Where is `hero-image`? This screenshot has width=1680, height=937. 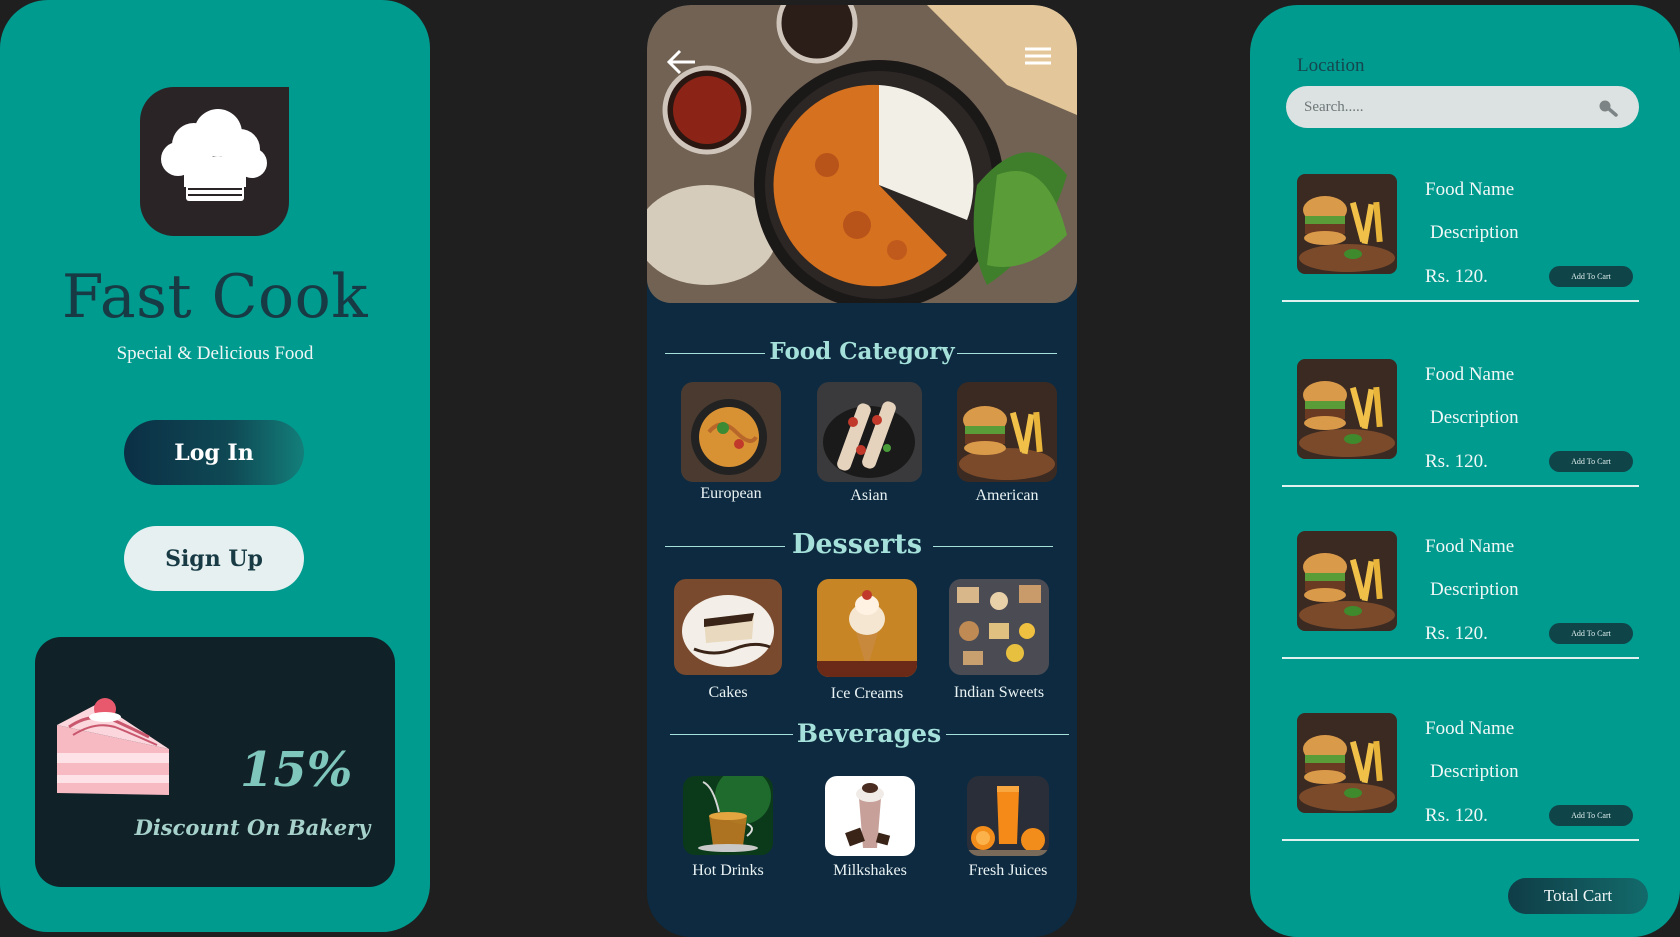
hero-image is located at coordinates (862, 154).